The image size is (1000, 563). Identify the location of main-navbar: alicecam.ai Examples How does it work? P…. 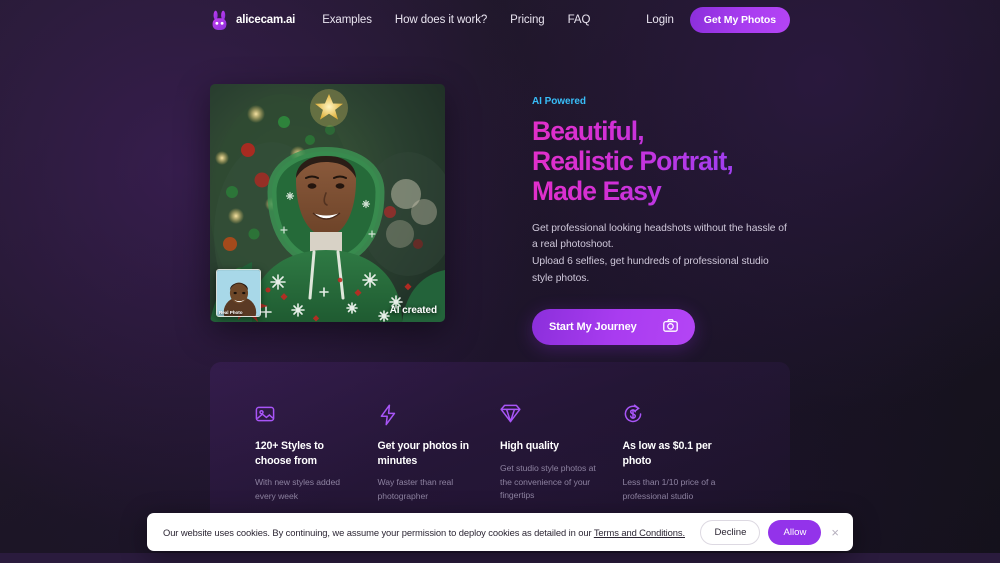
(500, 20).